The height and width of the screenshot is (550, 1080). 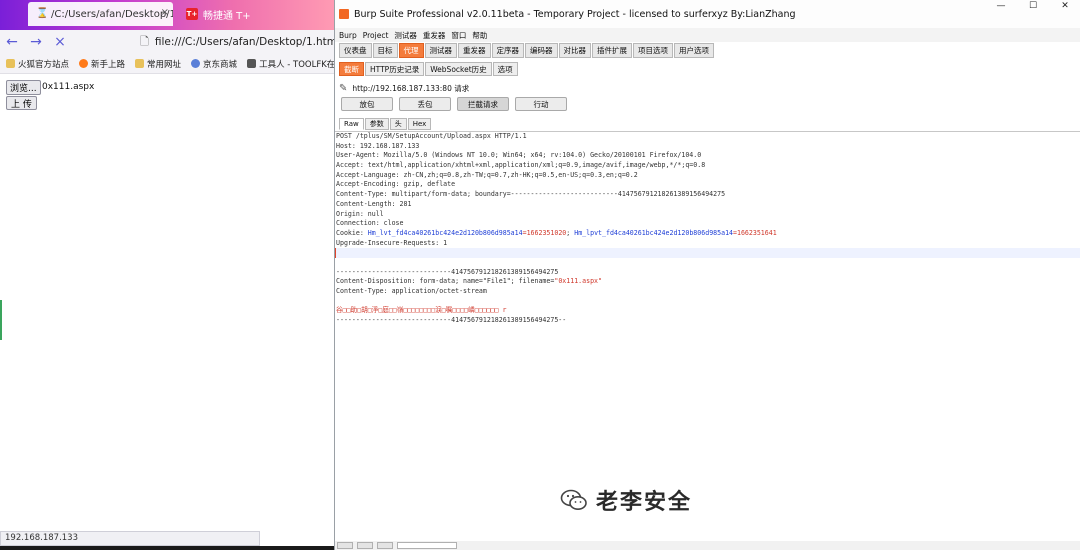 What do you see at coordinates (574, 50) in the screenshot?
I see `tab-comparer: 对比器` at bounding box center [574, 50].